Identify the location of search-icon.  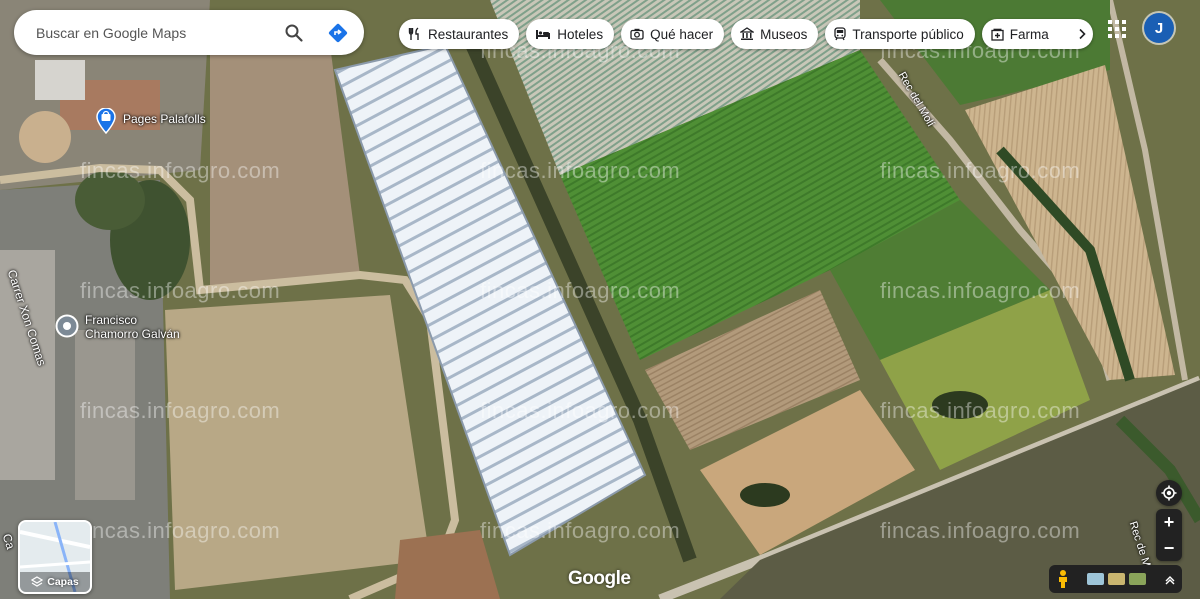
(294, 33).